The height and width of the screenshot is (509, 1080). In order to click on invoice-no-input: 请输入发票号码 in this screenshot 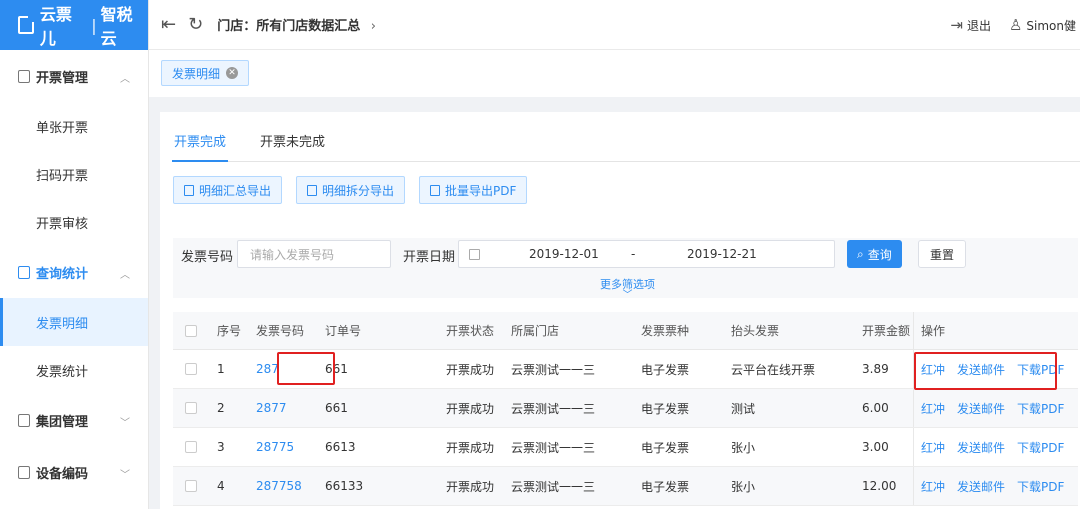, I will do `click(314, 254)`.